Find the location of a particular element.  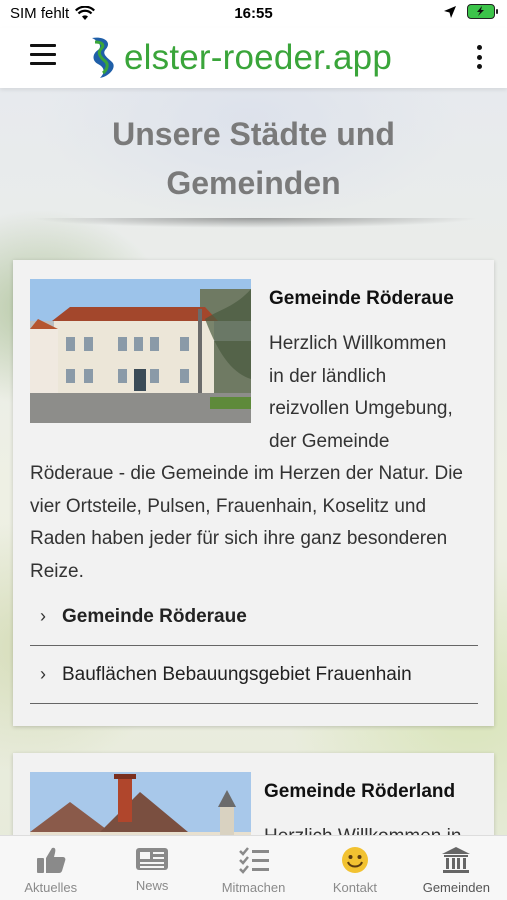

page-title-line-2: Gemeinden is located at coordinates (253, 183).